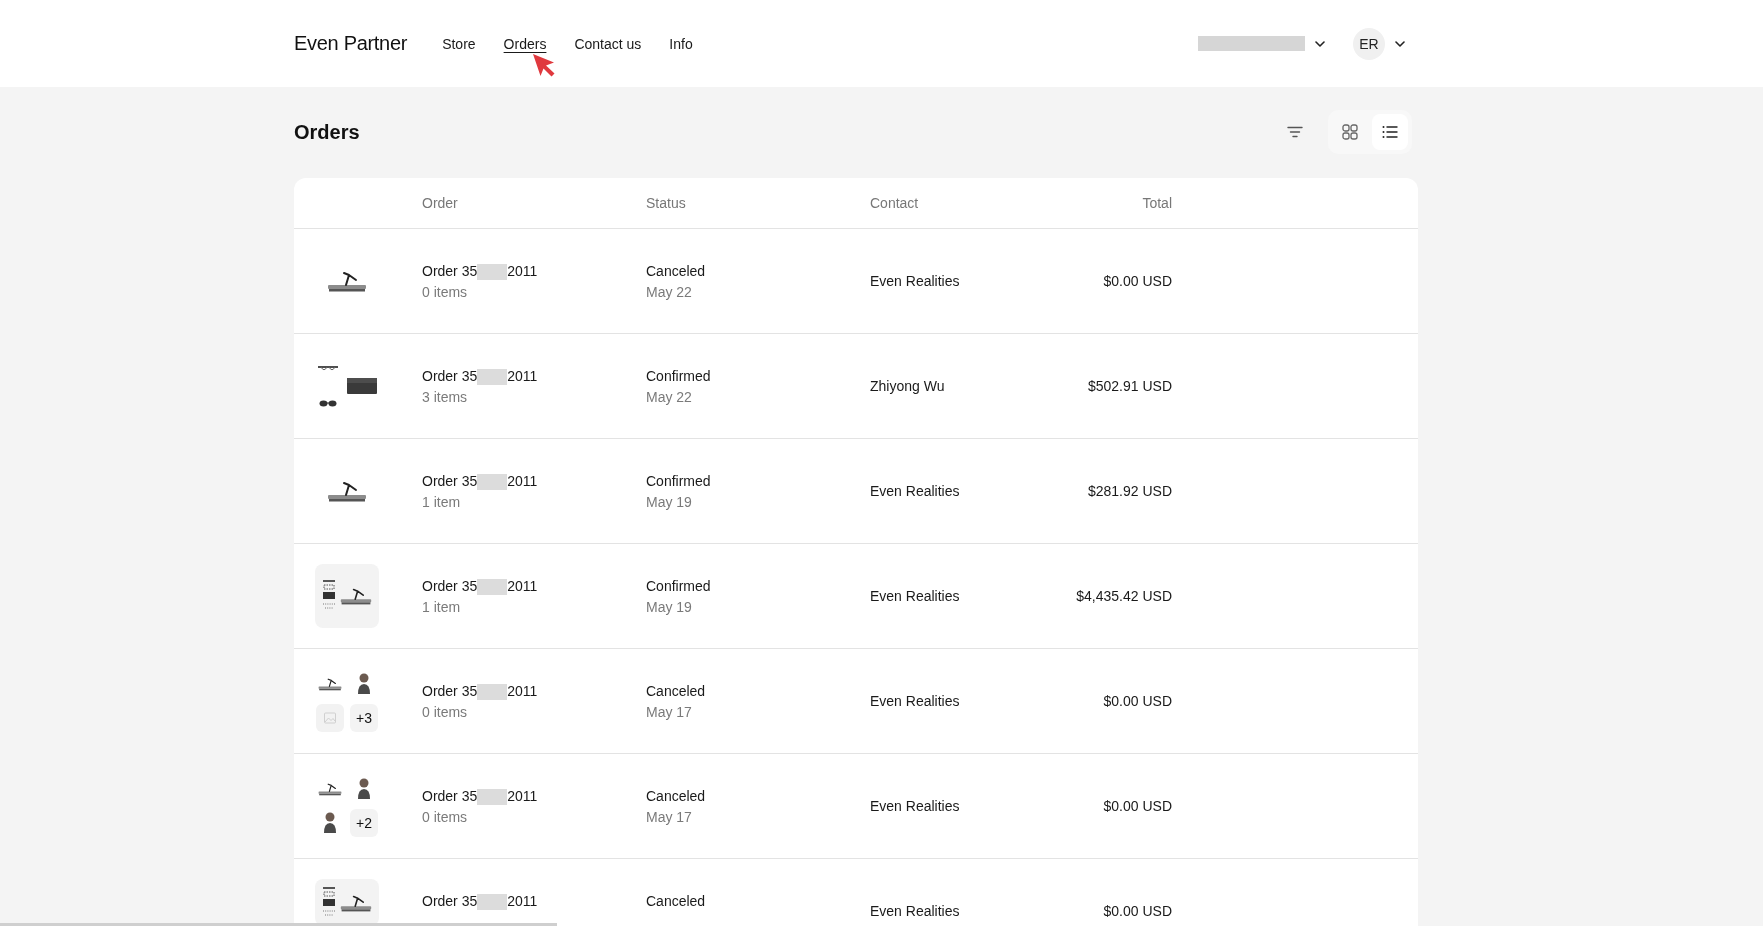 Image resolution: width=1763 pixels, height=926 pixels. What do you see at coordinates (1124, 596) in the screenshot?
I see `order-total: $4,435.42 USD` at bounding box center [1124, 596].